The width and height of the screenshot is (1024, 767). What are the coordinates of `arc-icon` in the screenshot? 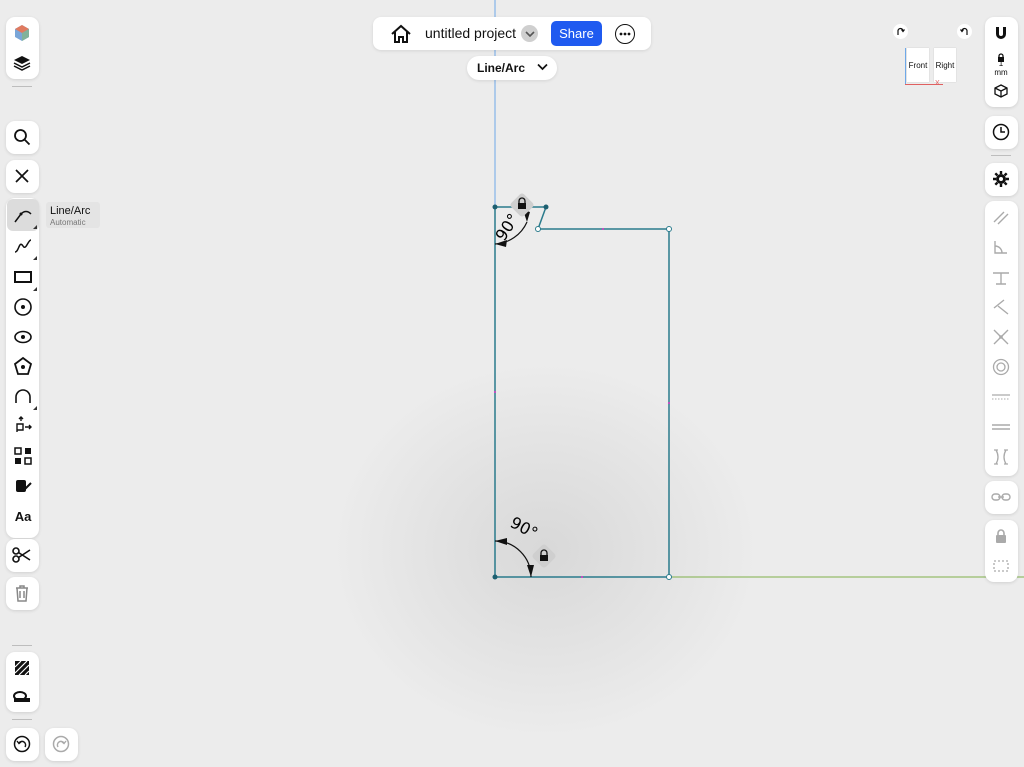 It's located at (23, 396).